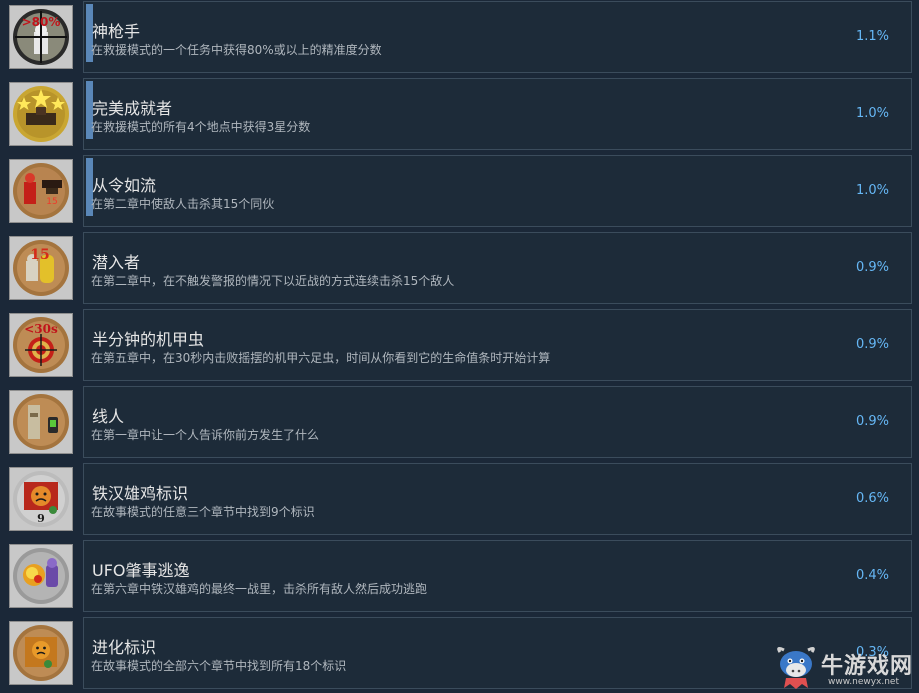 The height and width of the screenshot is (693, 919). What do you see at coordinates (497, 422) in the screenshot?
I see `achievement-panel: 线人 在第一章中让一个人告诉你前方发生了什么 0.9%` at bounding box center [497, 422].